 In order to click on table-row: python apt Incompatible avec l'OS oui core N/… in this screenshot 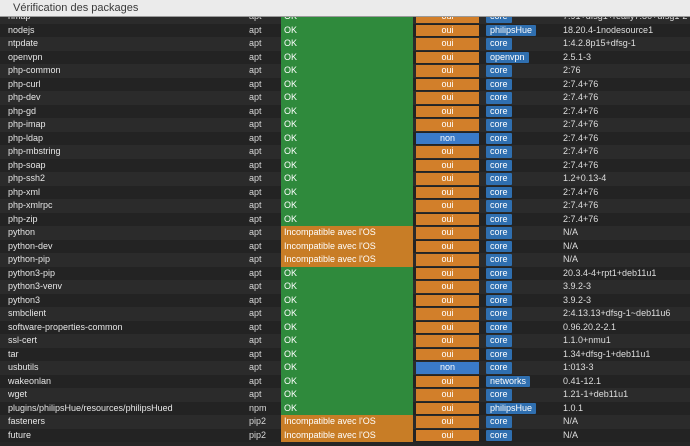, I will do `click(345, 233)`.